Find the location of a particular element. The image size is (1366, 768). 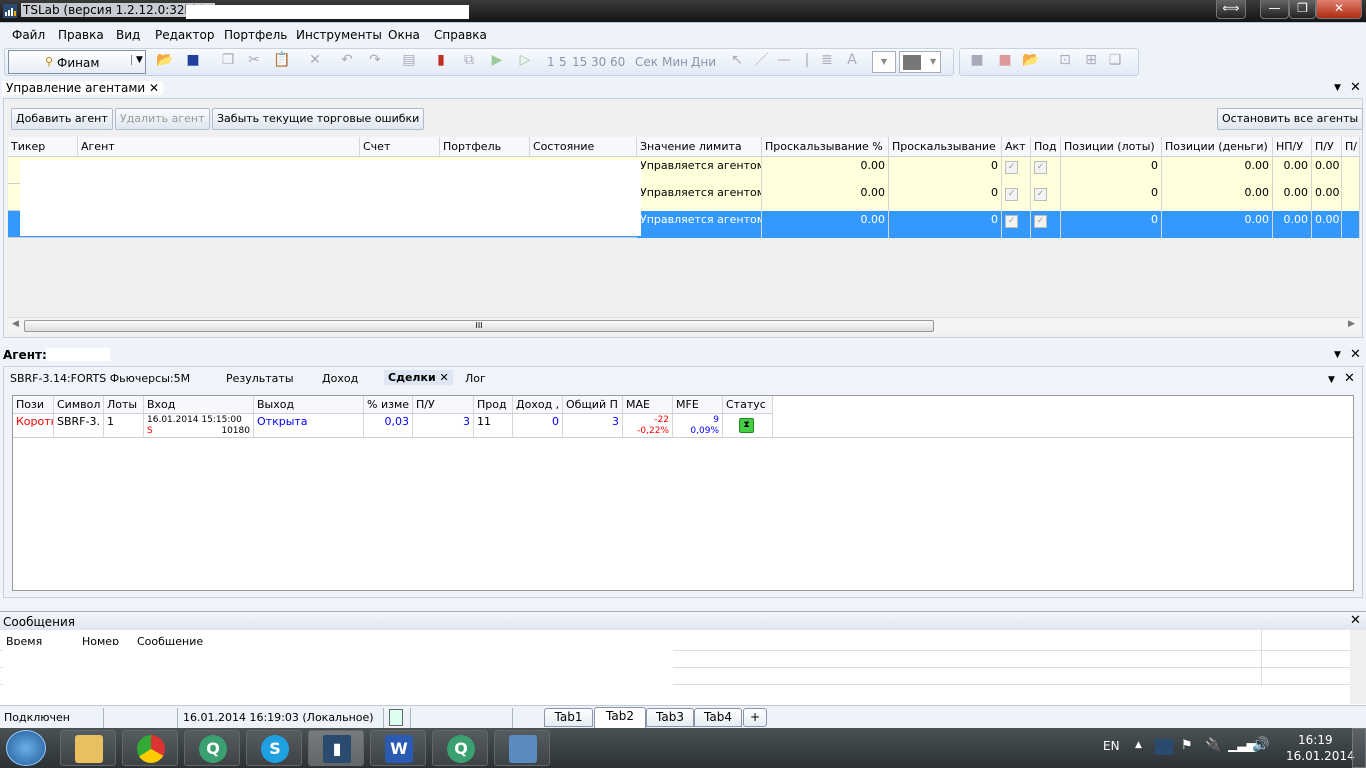

tf-60: 60 is located at coordinates (617, 62).